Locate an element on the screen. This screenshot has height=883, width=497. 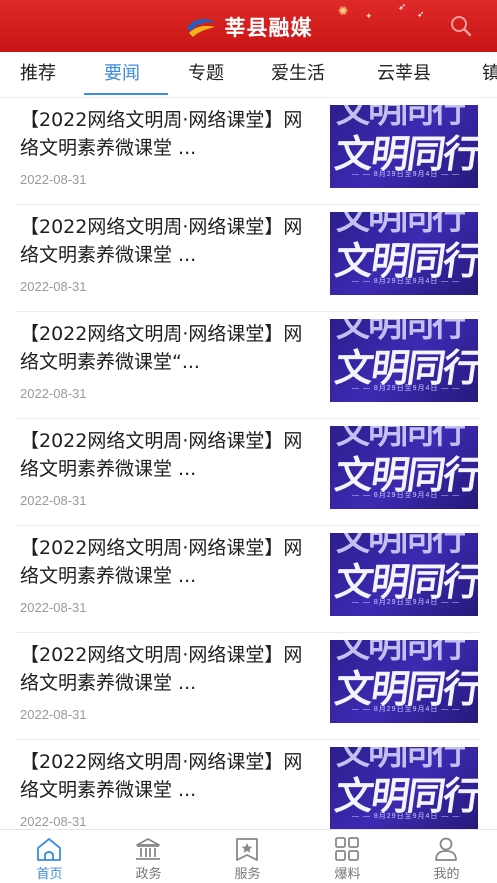
nav-label: 首页 is located at coordinates (49, 874).